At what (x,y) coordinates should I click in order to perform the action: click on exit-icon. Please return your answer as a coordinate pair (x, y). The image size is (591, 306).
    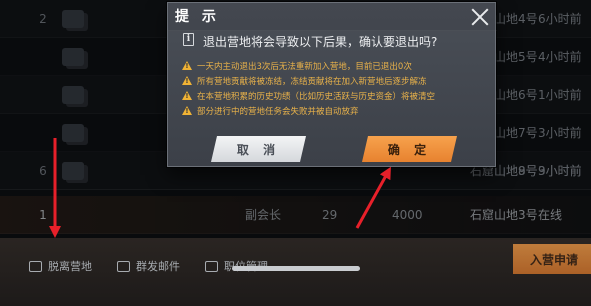
    Looking at the image, I should click on (35, 266).